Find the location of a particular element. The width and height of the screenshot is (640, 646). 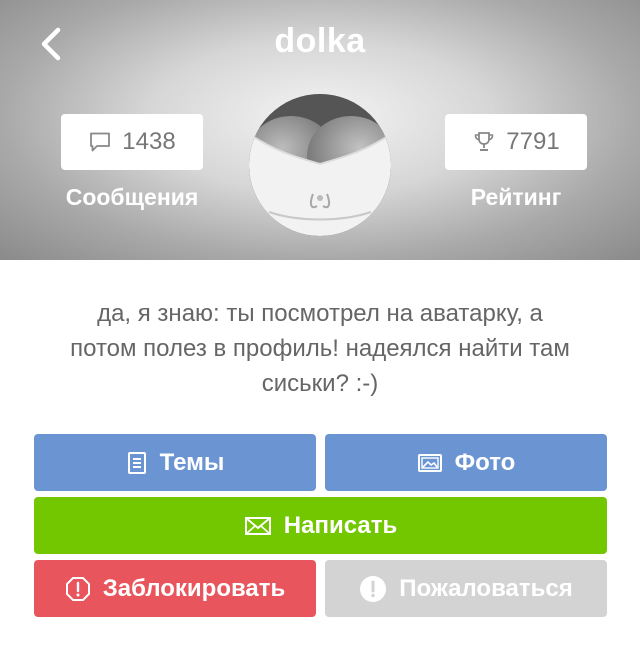

avatar is located at coordinates (320, 165).